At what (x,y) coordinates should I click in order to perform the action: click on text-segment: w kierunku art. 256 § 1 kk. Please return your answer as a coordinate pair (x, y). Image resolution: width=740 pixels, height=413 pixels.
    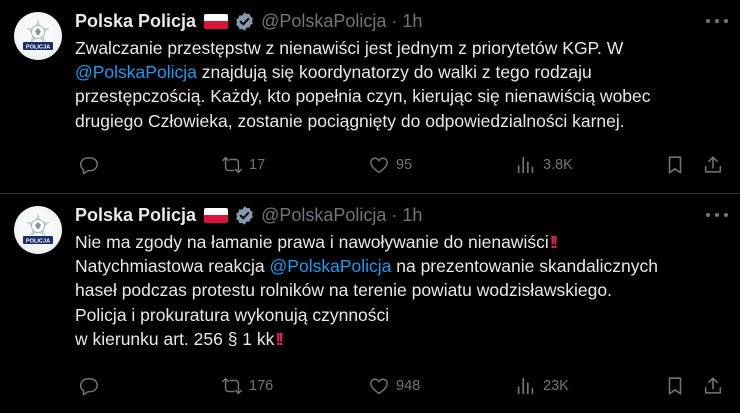
    Looking at the image, I should click on (175, 338).